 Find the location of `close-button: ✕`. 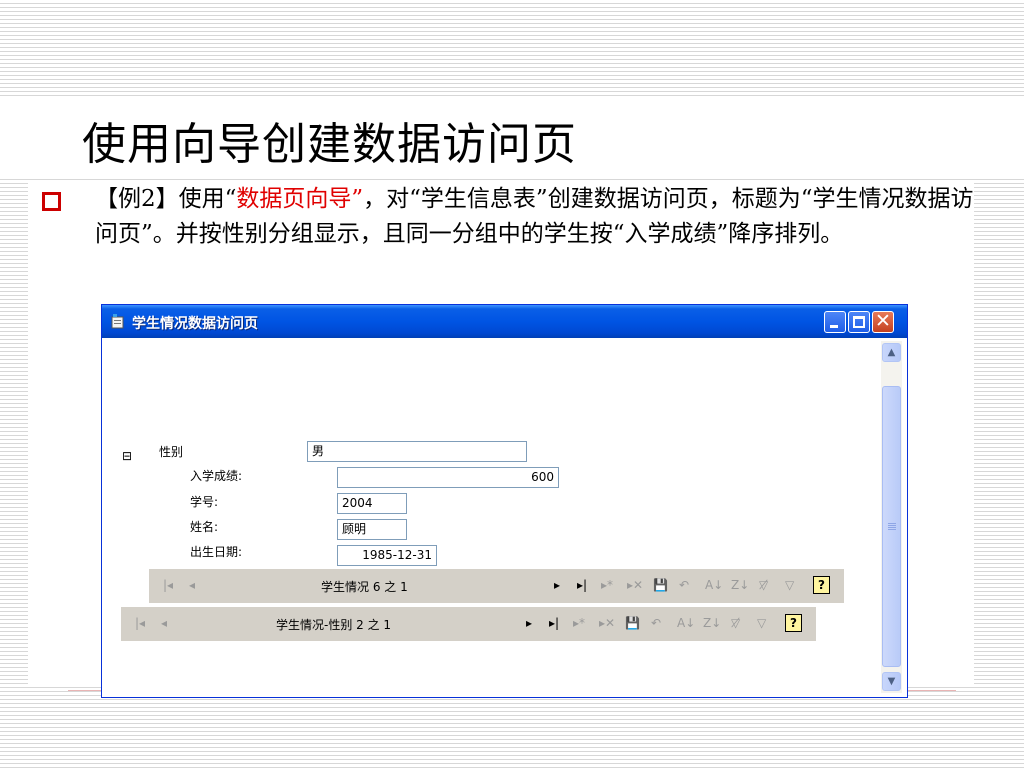

close-button: ✕ is located at coordinates (883, 321).